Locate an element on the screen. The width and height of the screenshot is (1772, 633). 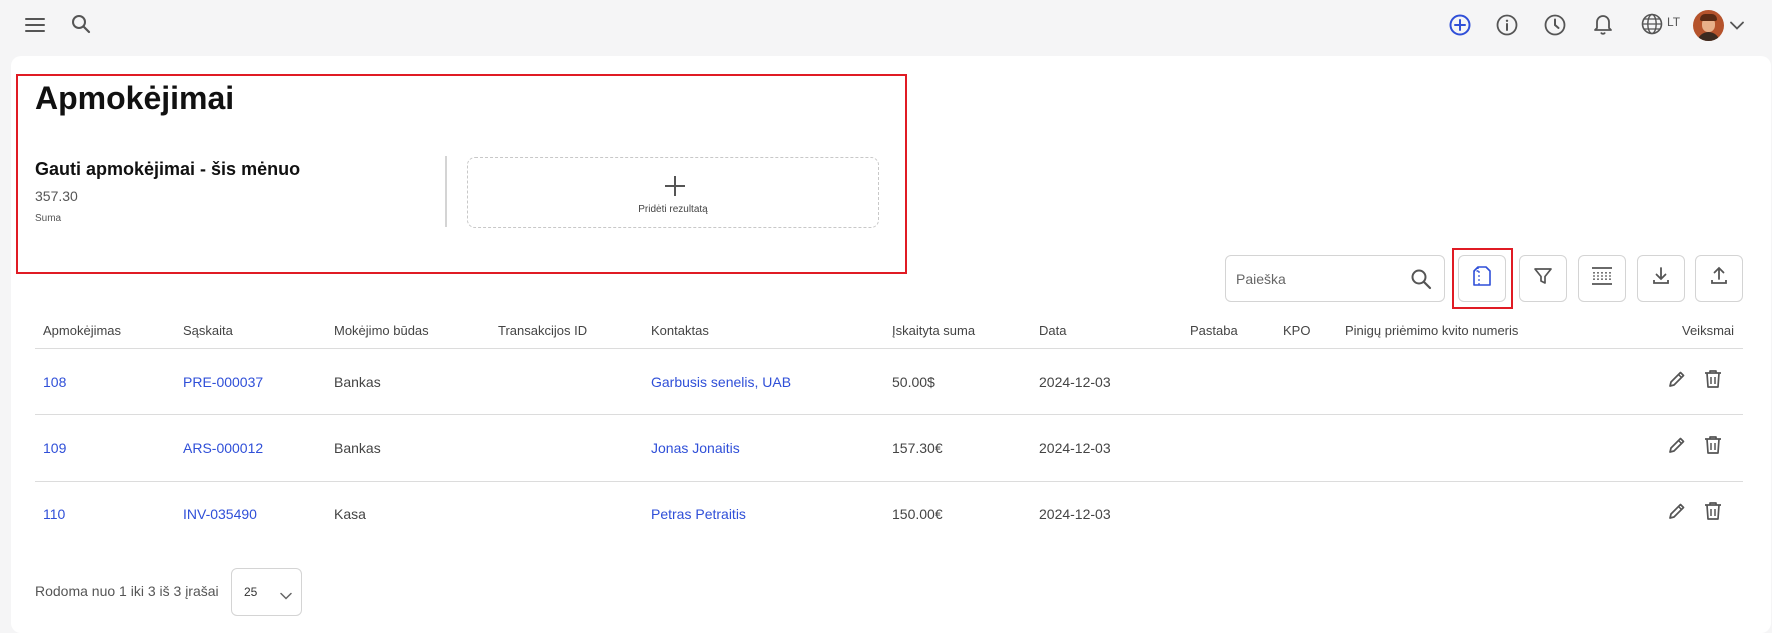
contact-link: Jonas Jonaitis is located at coordinates (695, 448).